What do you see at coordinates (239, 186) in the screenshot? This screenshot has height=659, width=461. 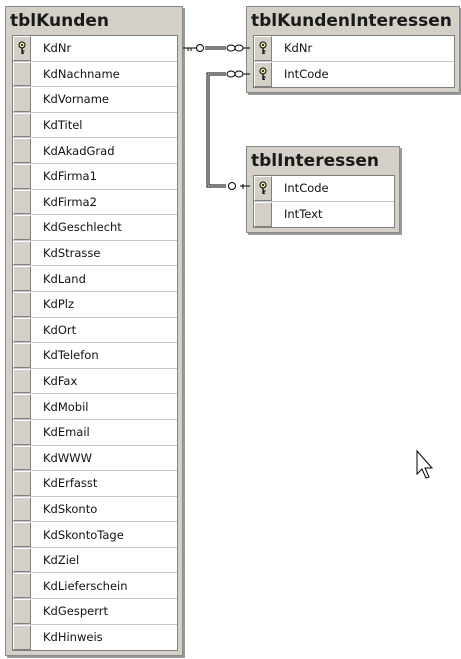 I see `key-symbol` at bounding box center [239, 186].